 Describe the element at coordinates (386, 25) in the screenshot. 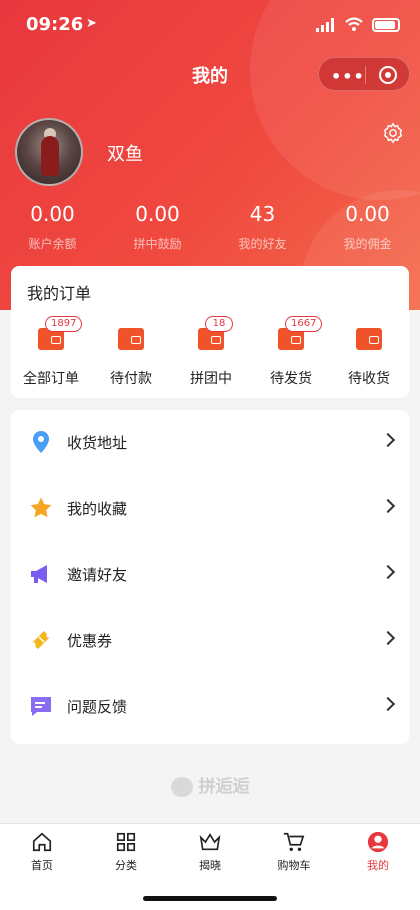

I see `battery-icon` at that location.